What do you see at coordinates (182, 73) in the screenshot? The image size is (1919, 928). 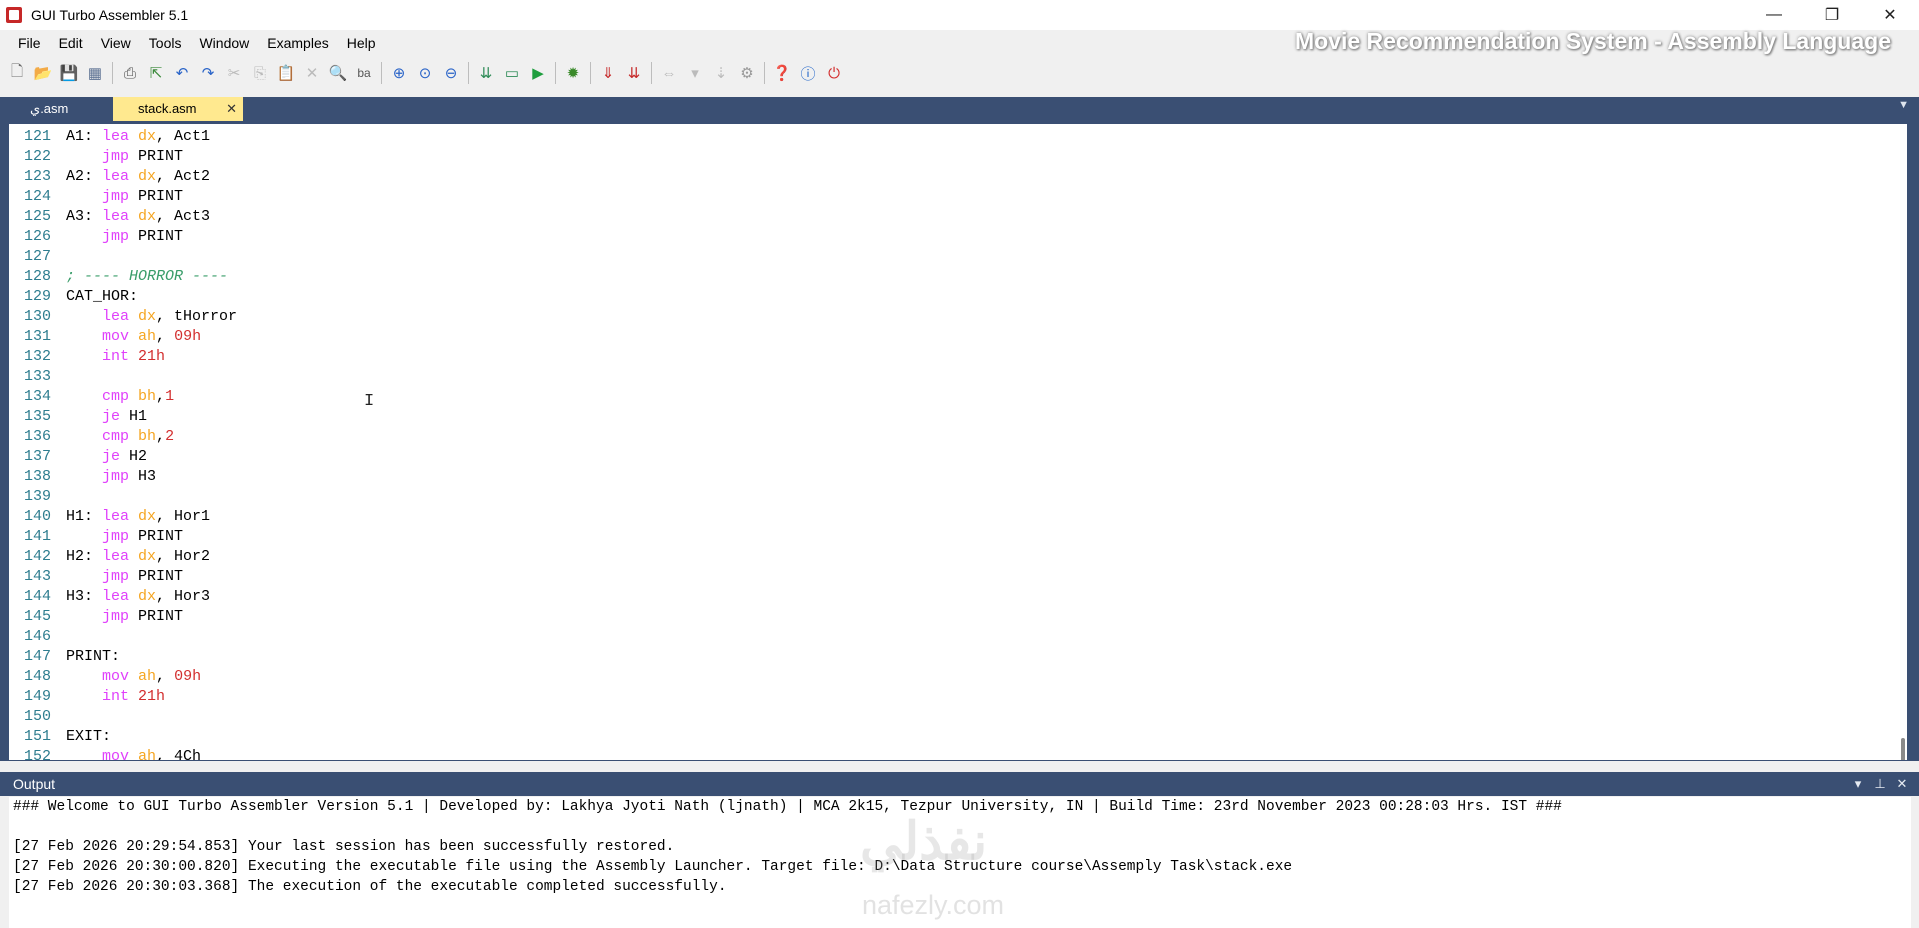 I see `undo-icon: ↶` at bounding box center [182, 73].